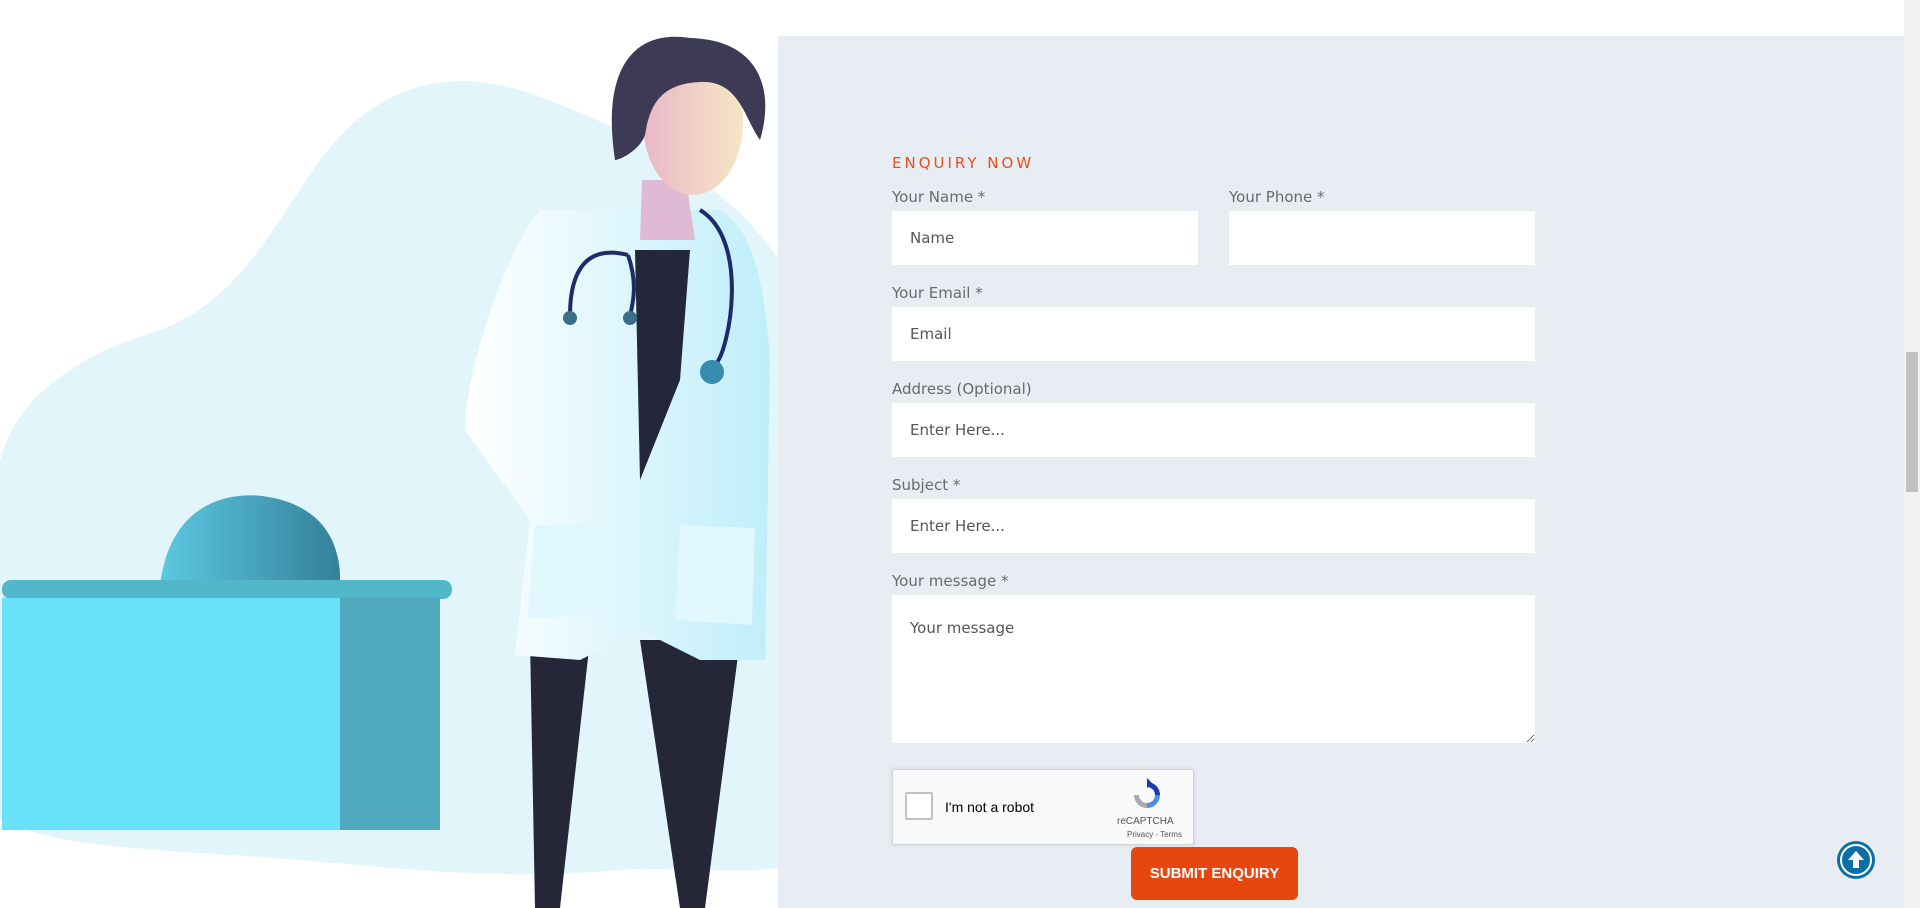 The height and width of the screenshot is (908, 1920). Describe the element at coordinates (1277, 197) in the screenshot. I see `phone-label: Your Phone *` at that location.